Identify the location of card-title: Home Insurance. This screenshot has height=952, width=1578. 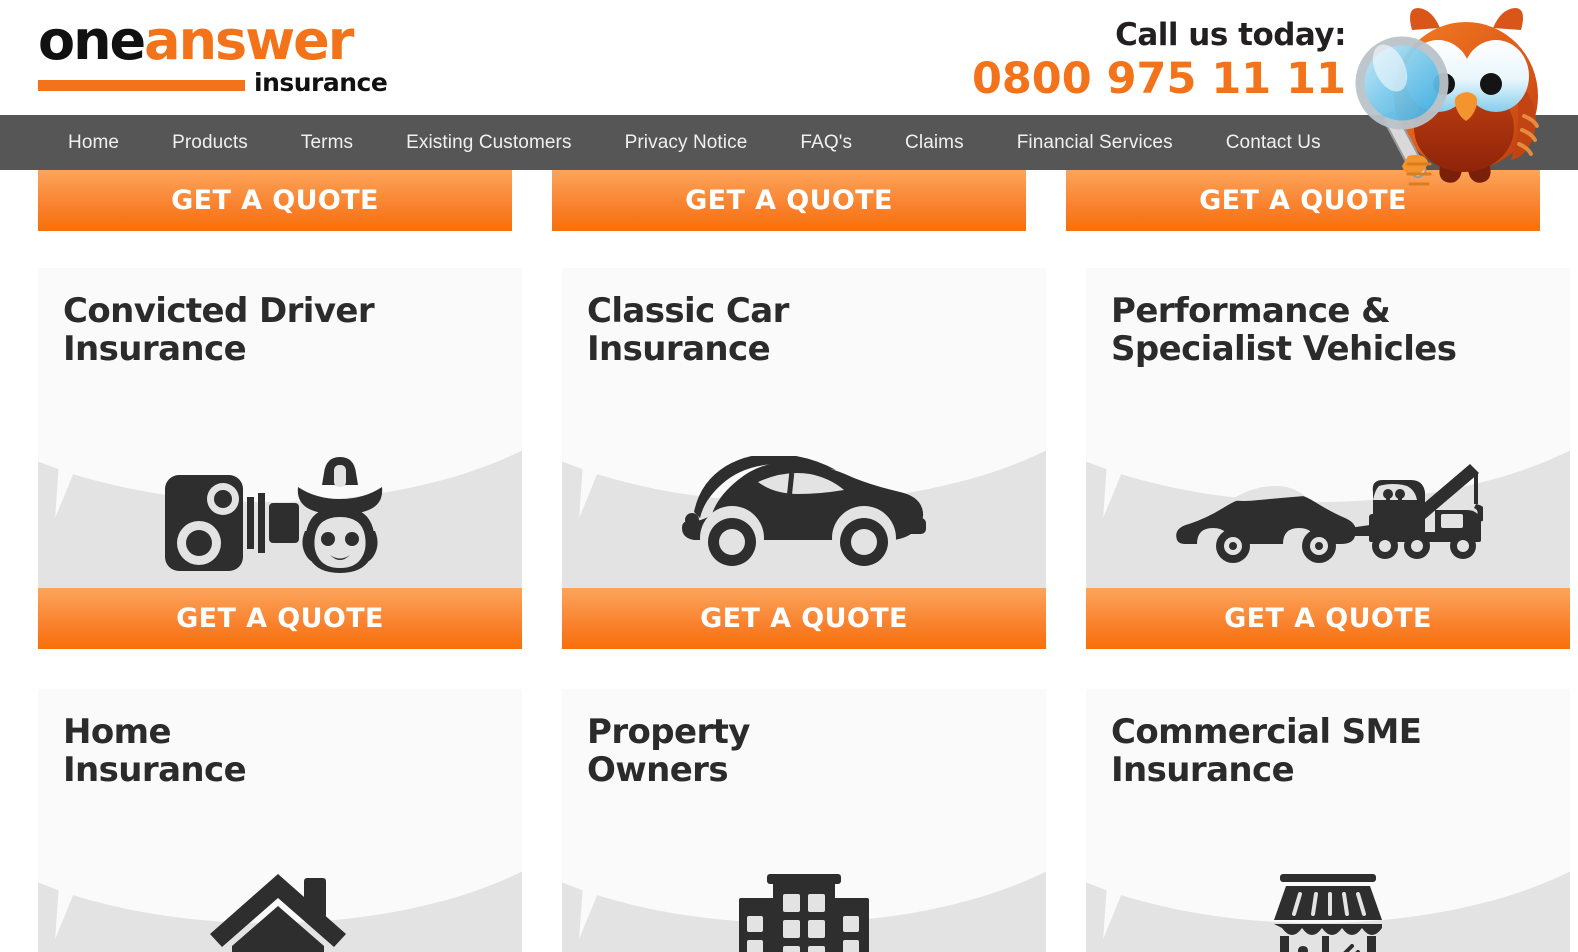
(155, 751).